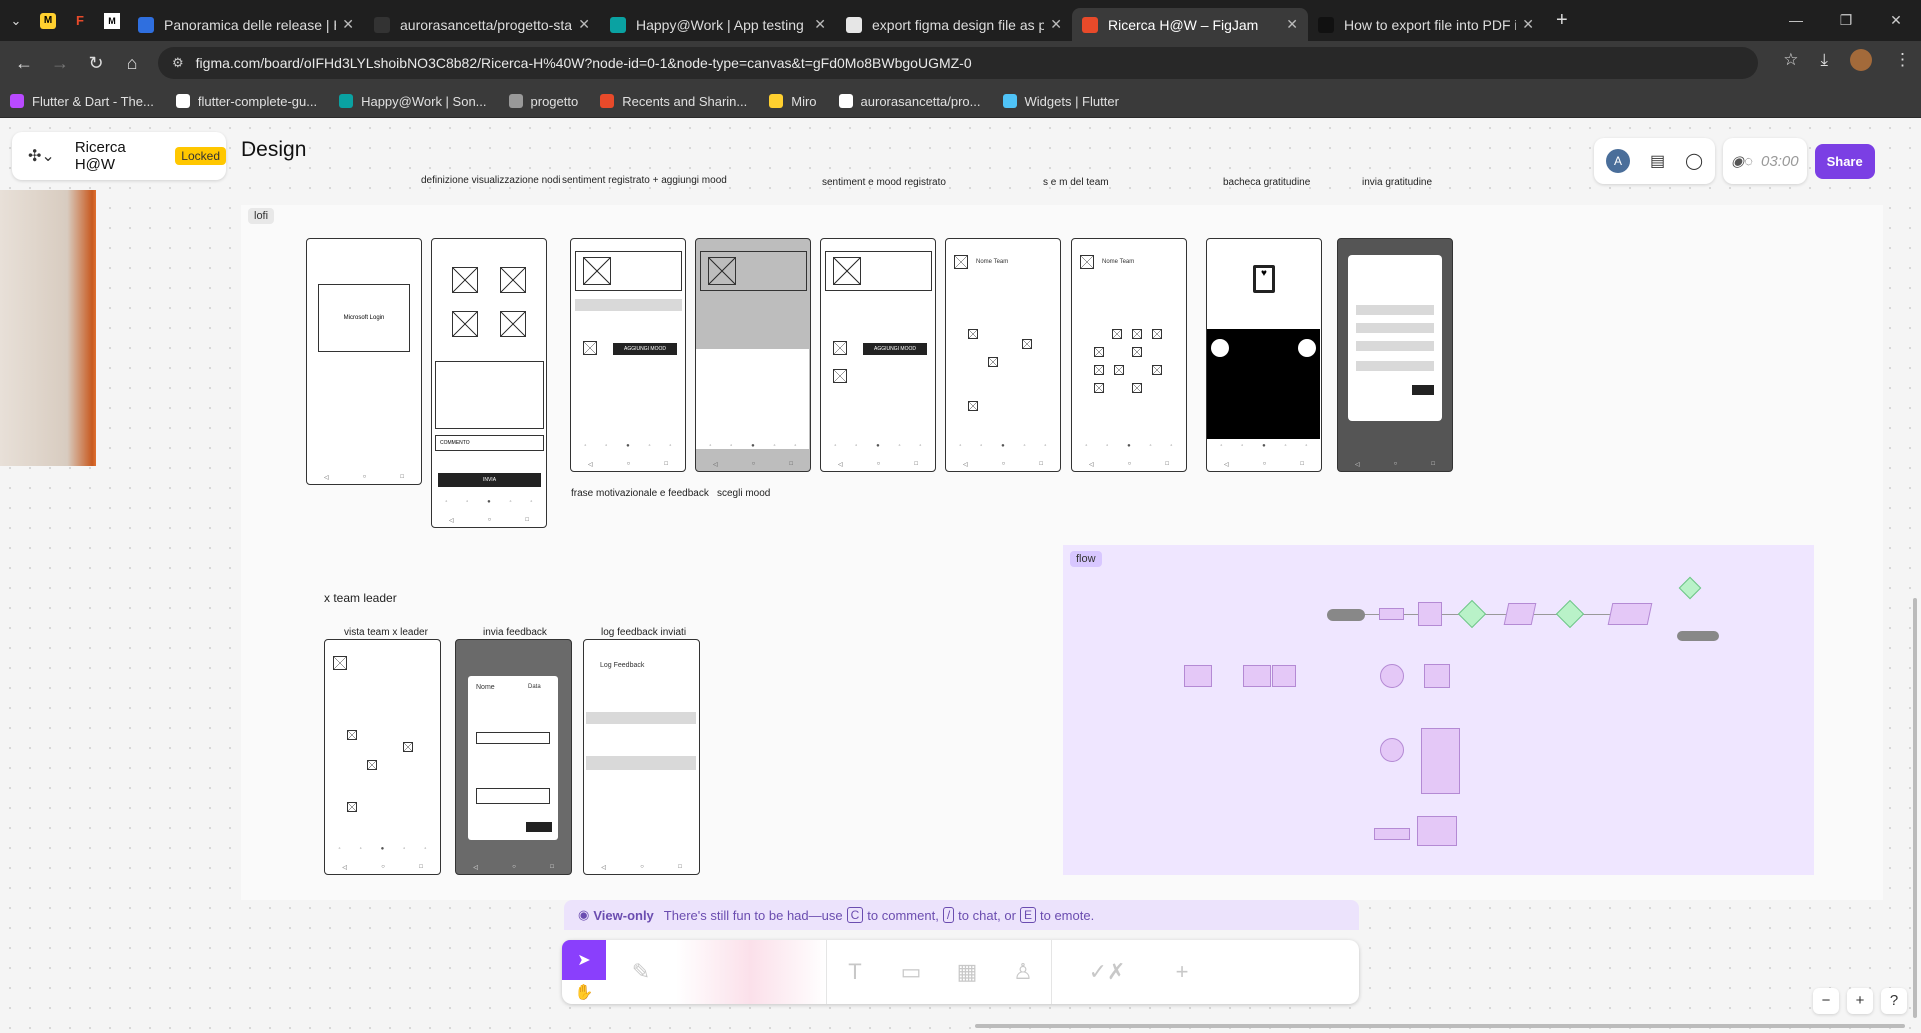 This screenshot has width=1921, height=1033. Describe the element at coordinates (119, 156) in the screenshot. I see `file-menu: ✣⌄ Ricerca H@W Locked` at that location.